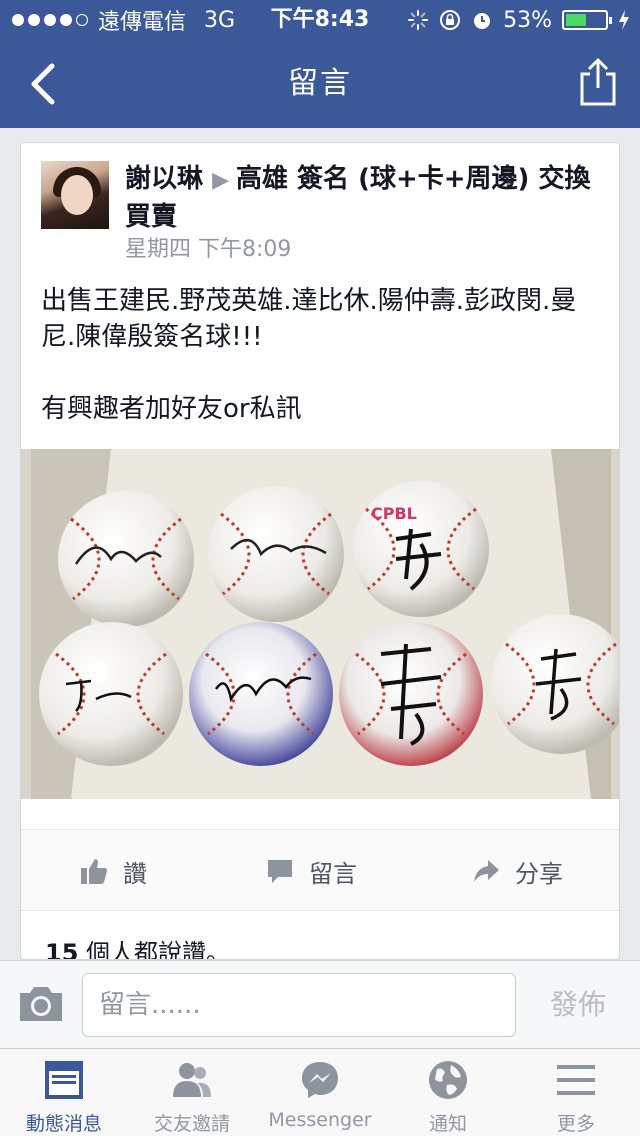  What do you see at coordinates (482, 21) in the screenshot?
I see `alarm-icon` at bounding box center [482, 21].